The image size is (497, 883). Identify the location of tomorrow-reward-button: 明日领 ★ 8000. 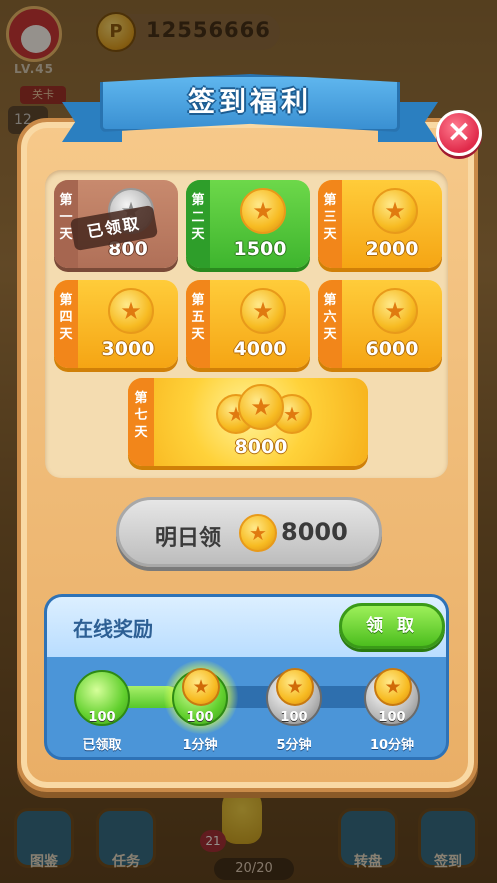
(249, 532).